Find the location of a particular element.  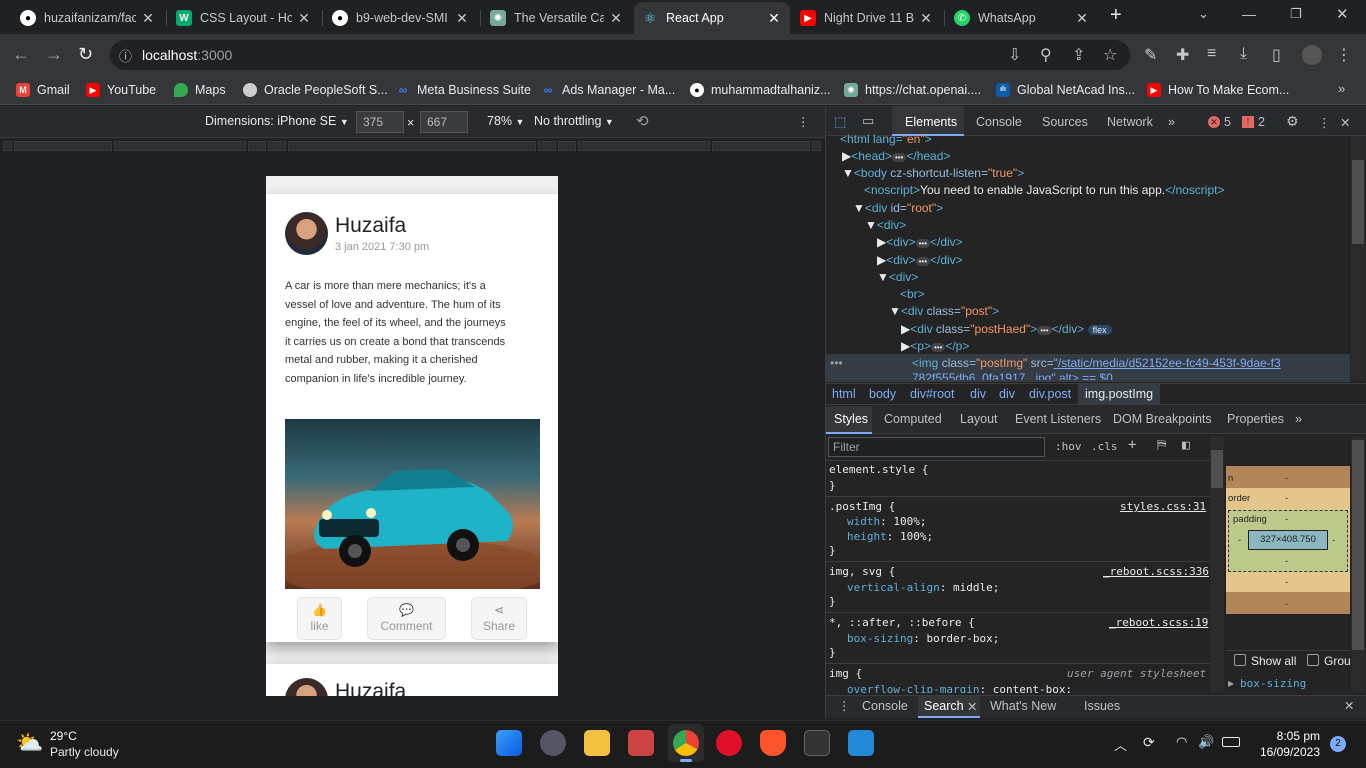

styles-scroll-thumb is located at coordinates (1217, 469).